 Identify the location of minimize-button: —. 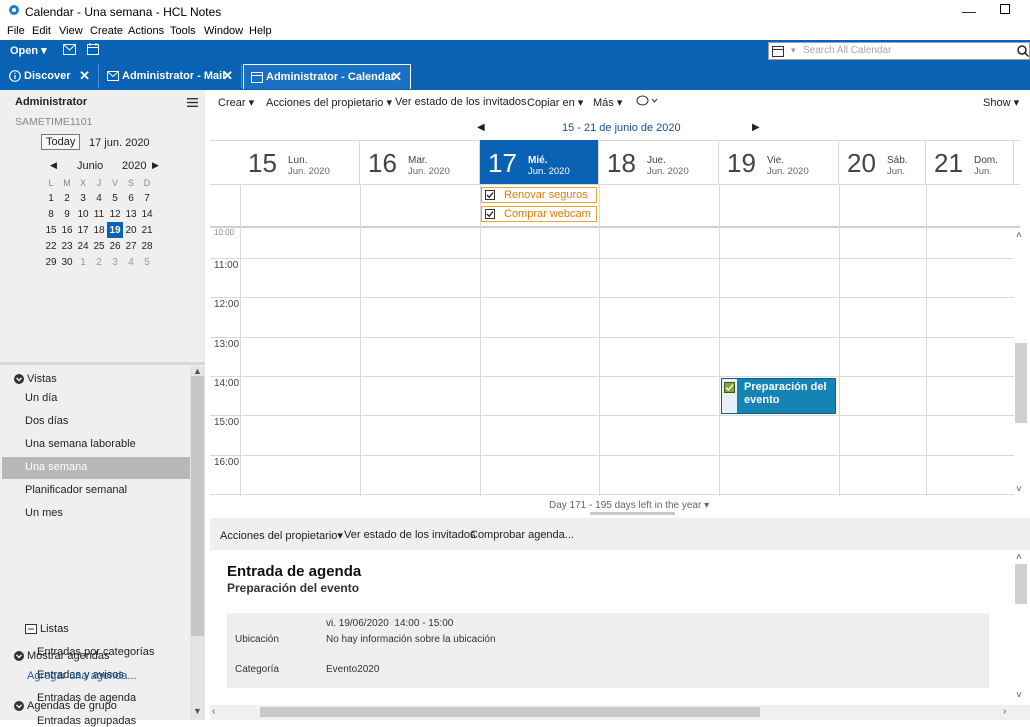
(969, 11).